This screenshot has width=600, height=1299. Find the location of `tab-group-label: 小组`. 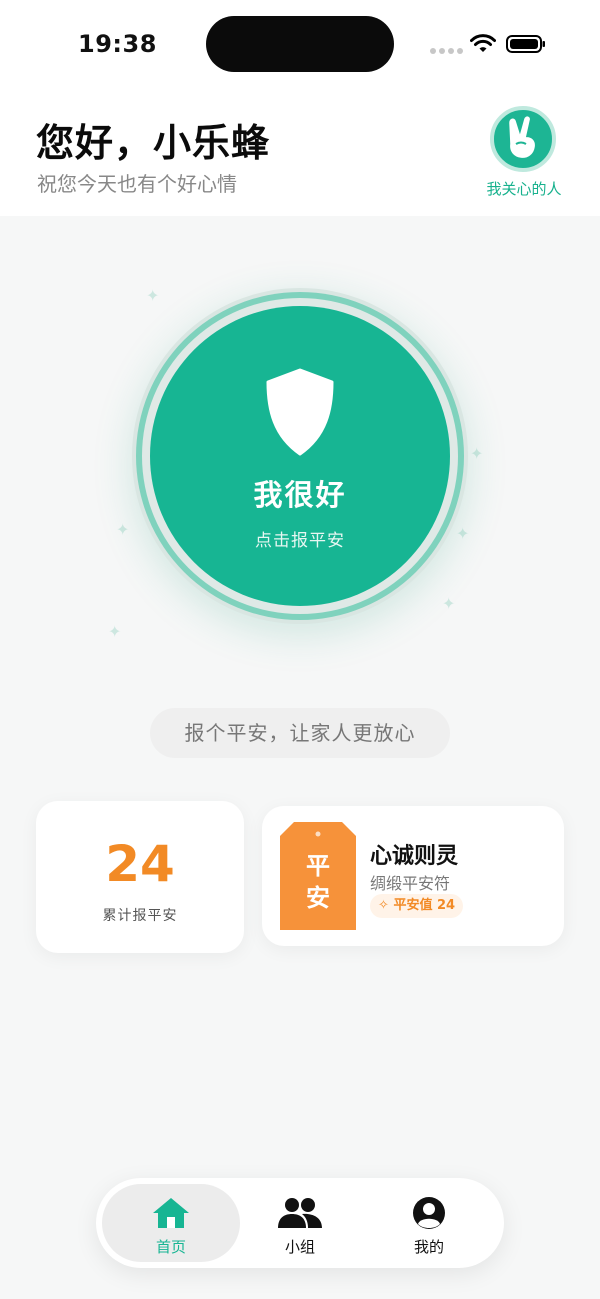

tab-group-label: 小组 is located at coordinates (299, 1247).